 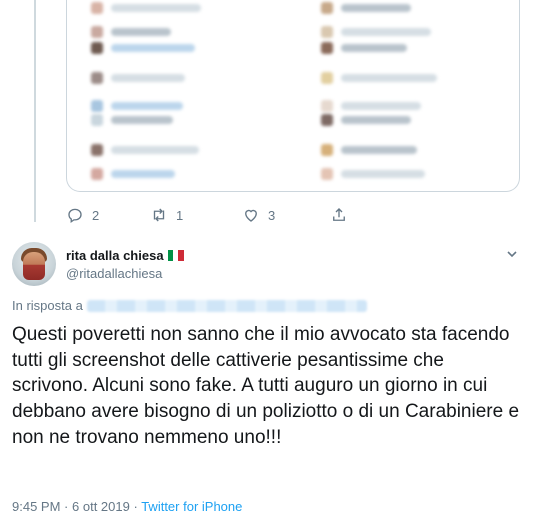 What do you see at coordinates (272, 215) in the screenshot?
I see `like-count: 3` at bounding box center [272, 215].